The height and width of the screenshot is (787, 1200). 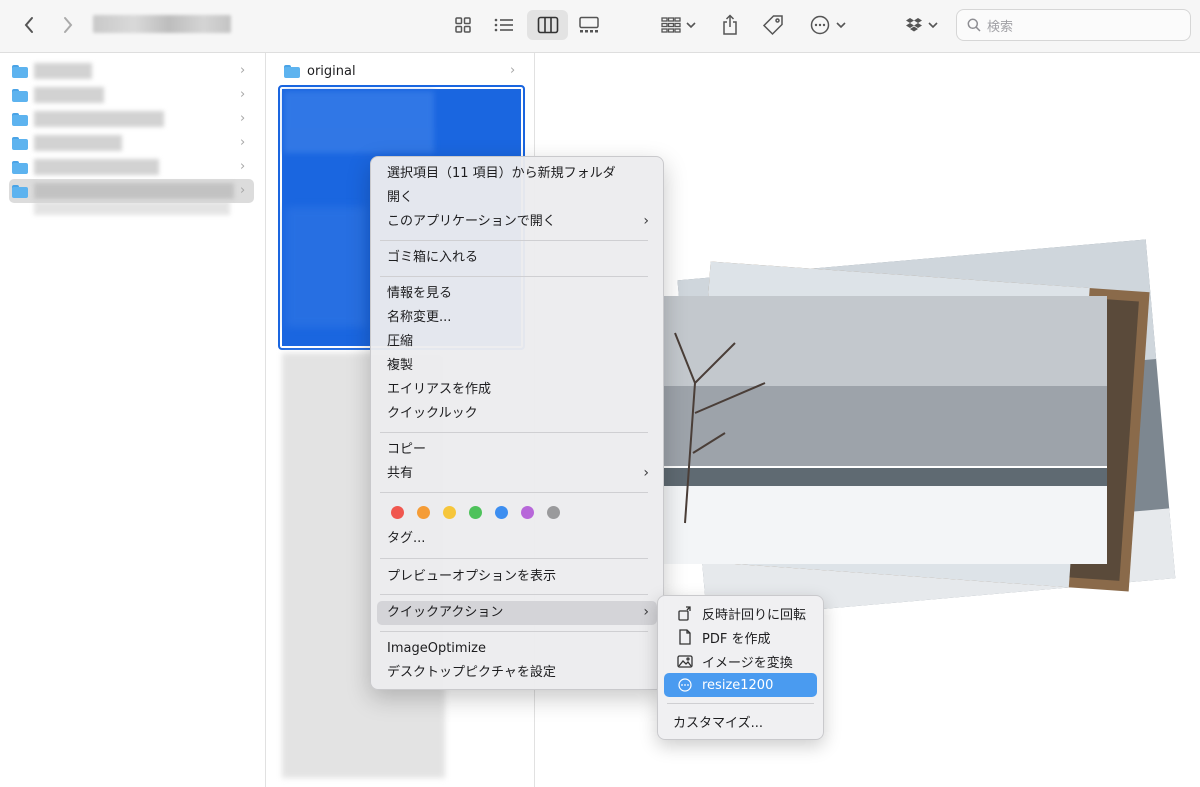 I want to click on back-button, so click(x=29, y=25).